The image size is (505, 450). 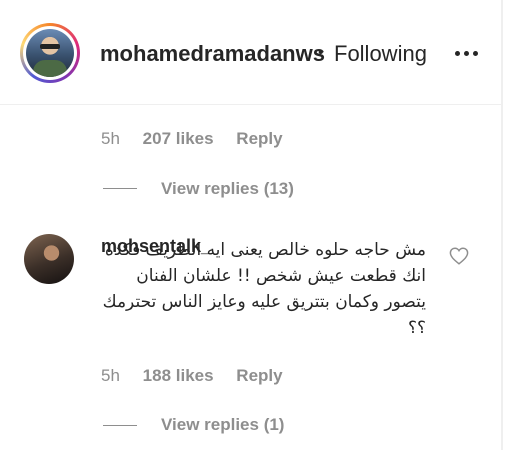 What do you see at coordinates (459, 256) in the screenshot?
I see `heart-icon` at bounding box center [459, 256].